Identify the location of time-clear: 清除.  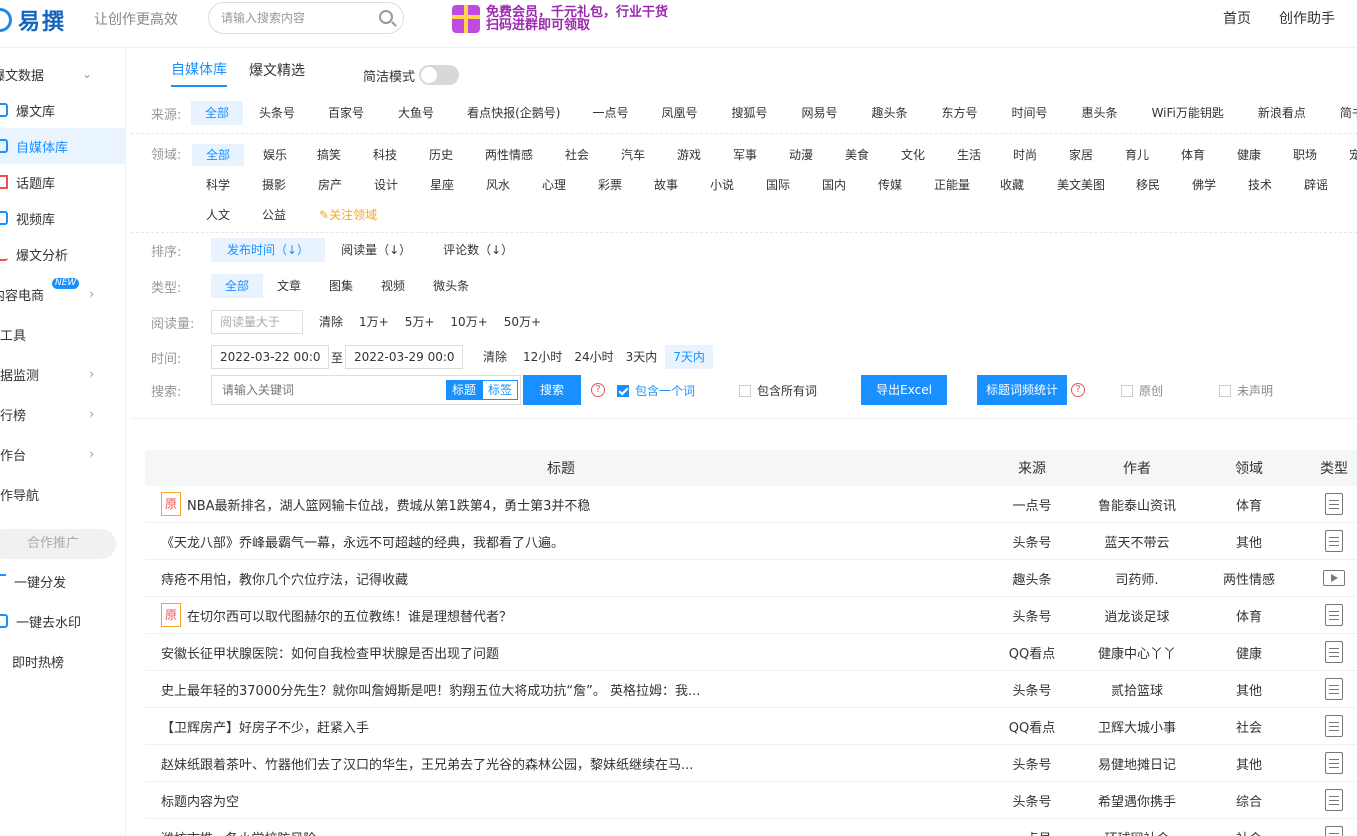
(485, 357).